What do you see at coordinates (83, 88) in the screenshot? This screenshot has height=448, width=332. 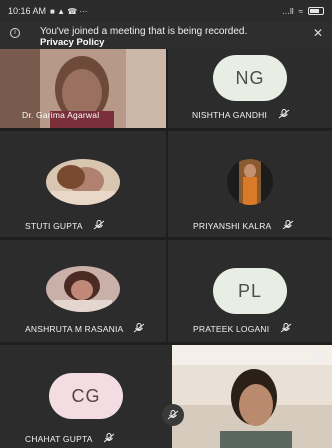 I see `participant-tile-garima: Dr. Garima Agarwal` at bounding box center [83, 88].